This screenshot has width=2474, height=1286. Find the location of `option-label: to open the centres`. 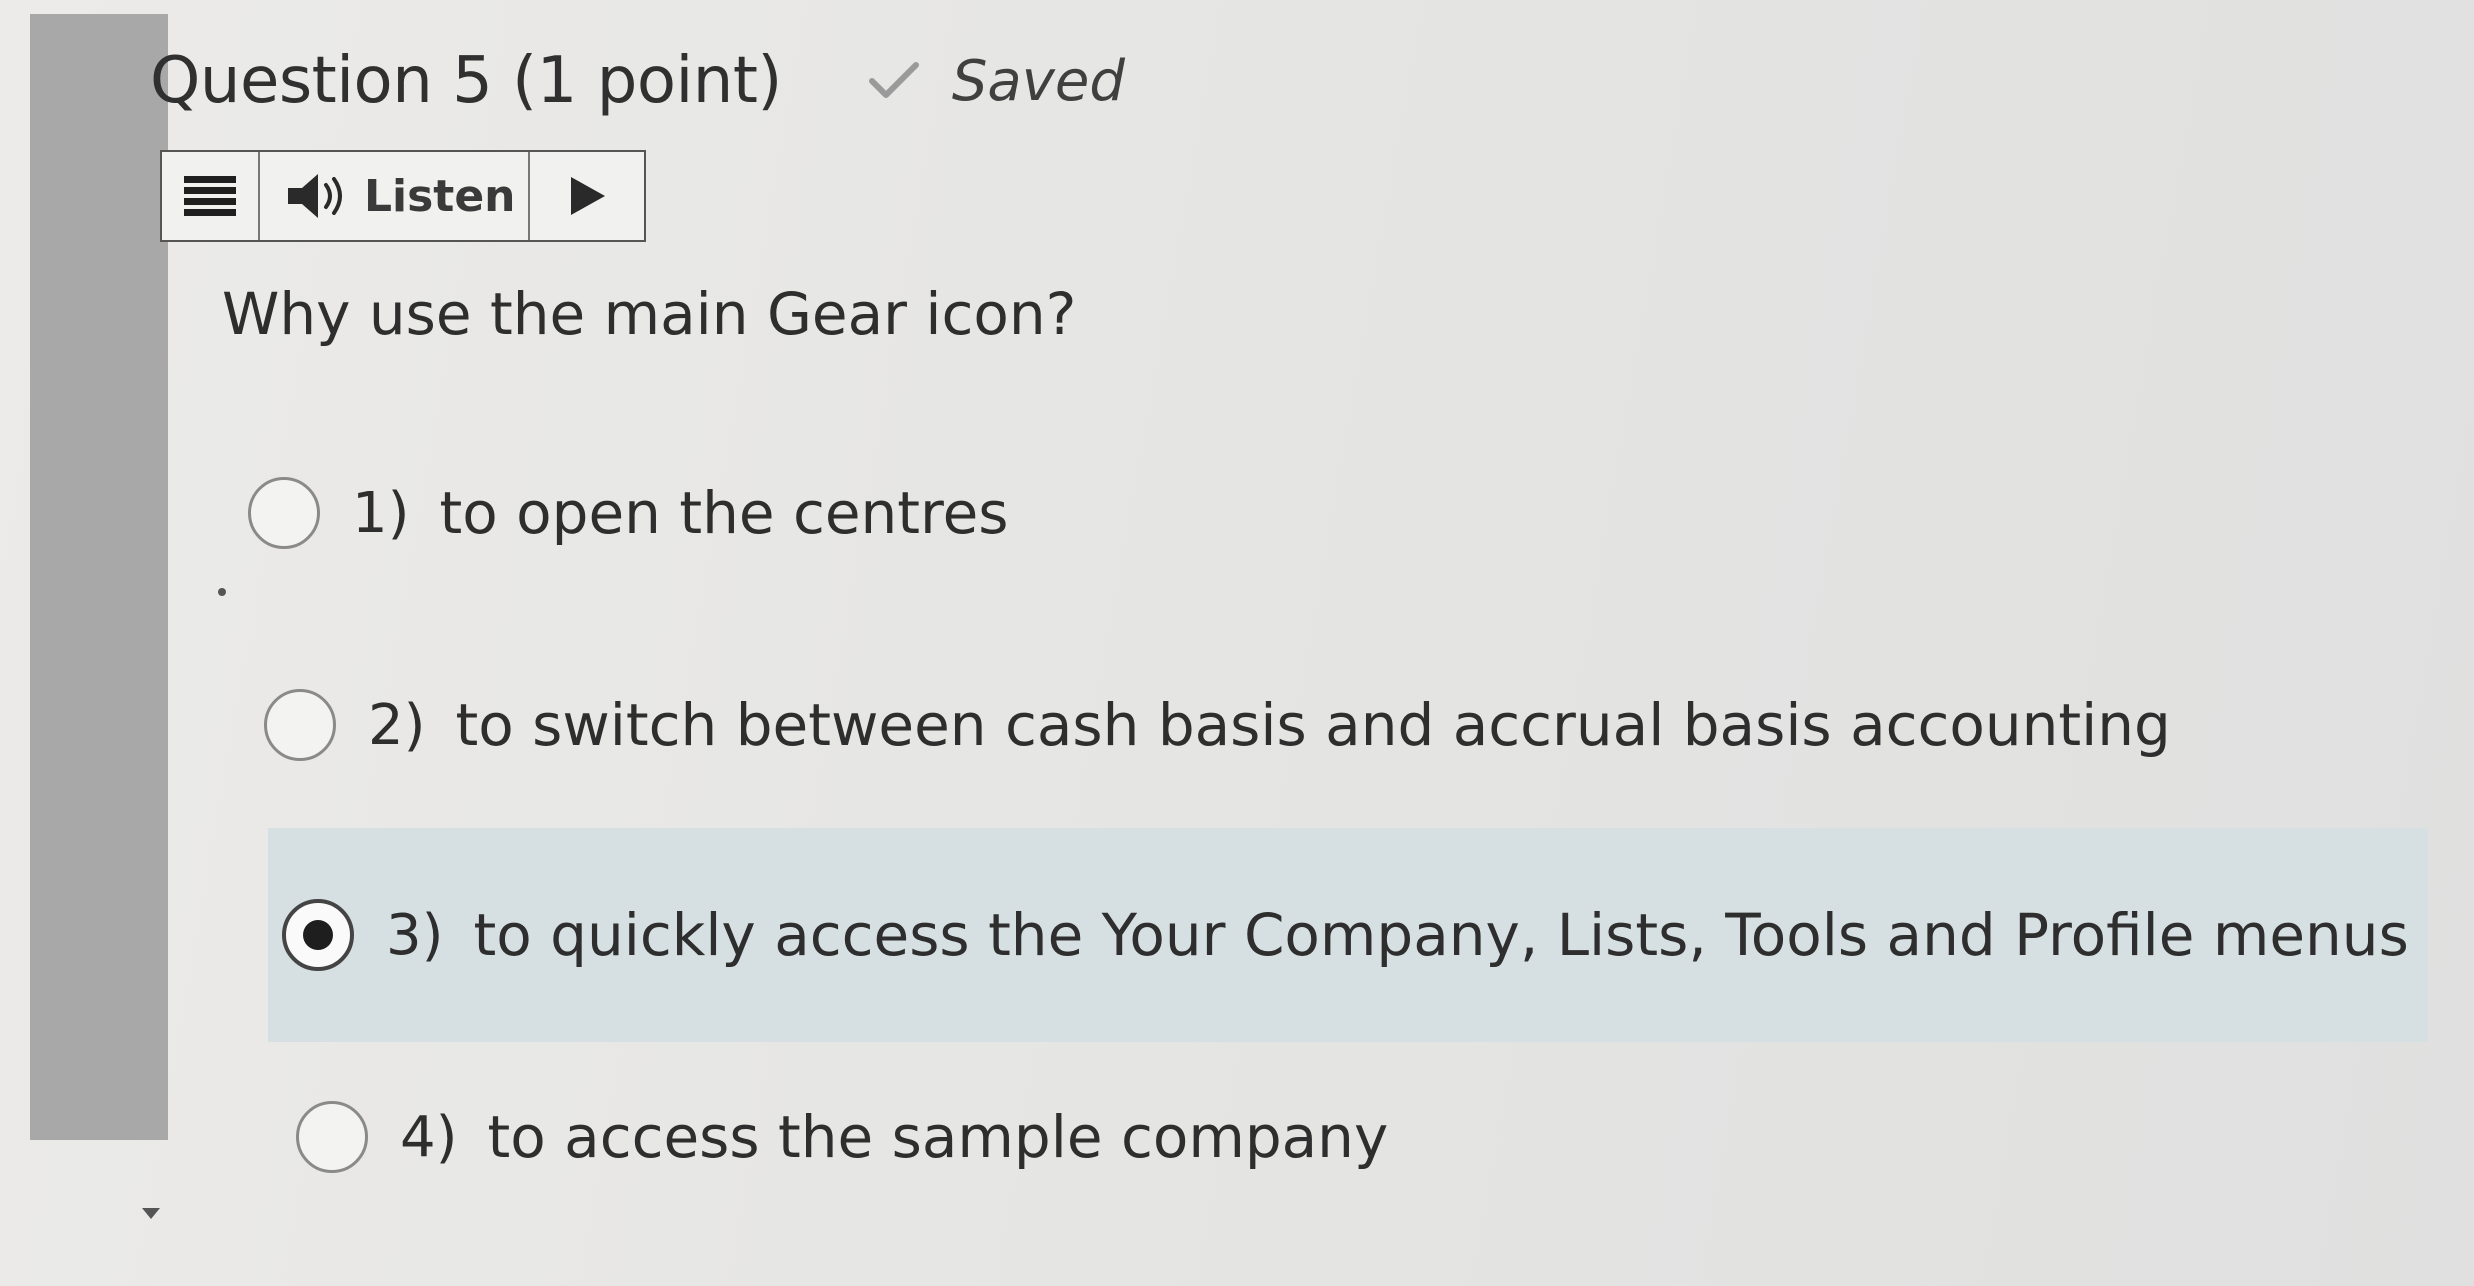

option-label: to open the centres is located at coordinates (724, 513).